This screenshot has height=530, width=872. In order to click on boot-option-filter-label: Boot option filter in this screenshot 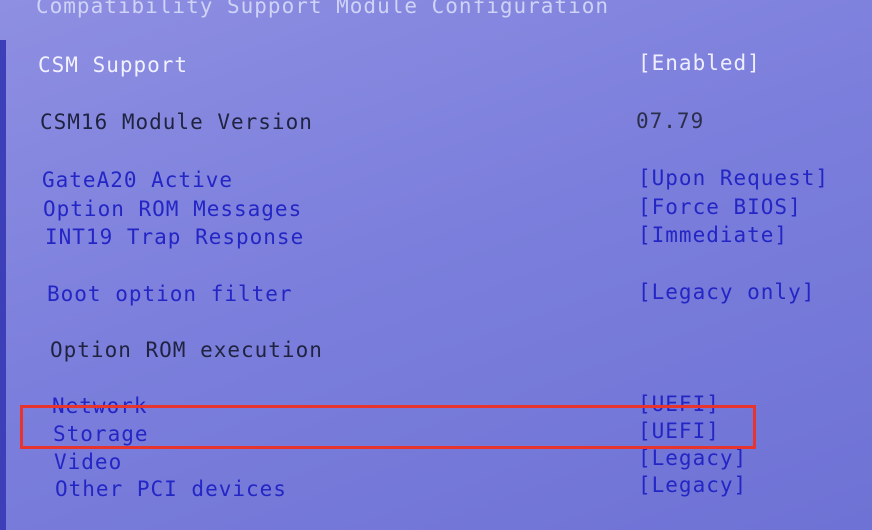, I will do `click(170, 294)`.